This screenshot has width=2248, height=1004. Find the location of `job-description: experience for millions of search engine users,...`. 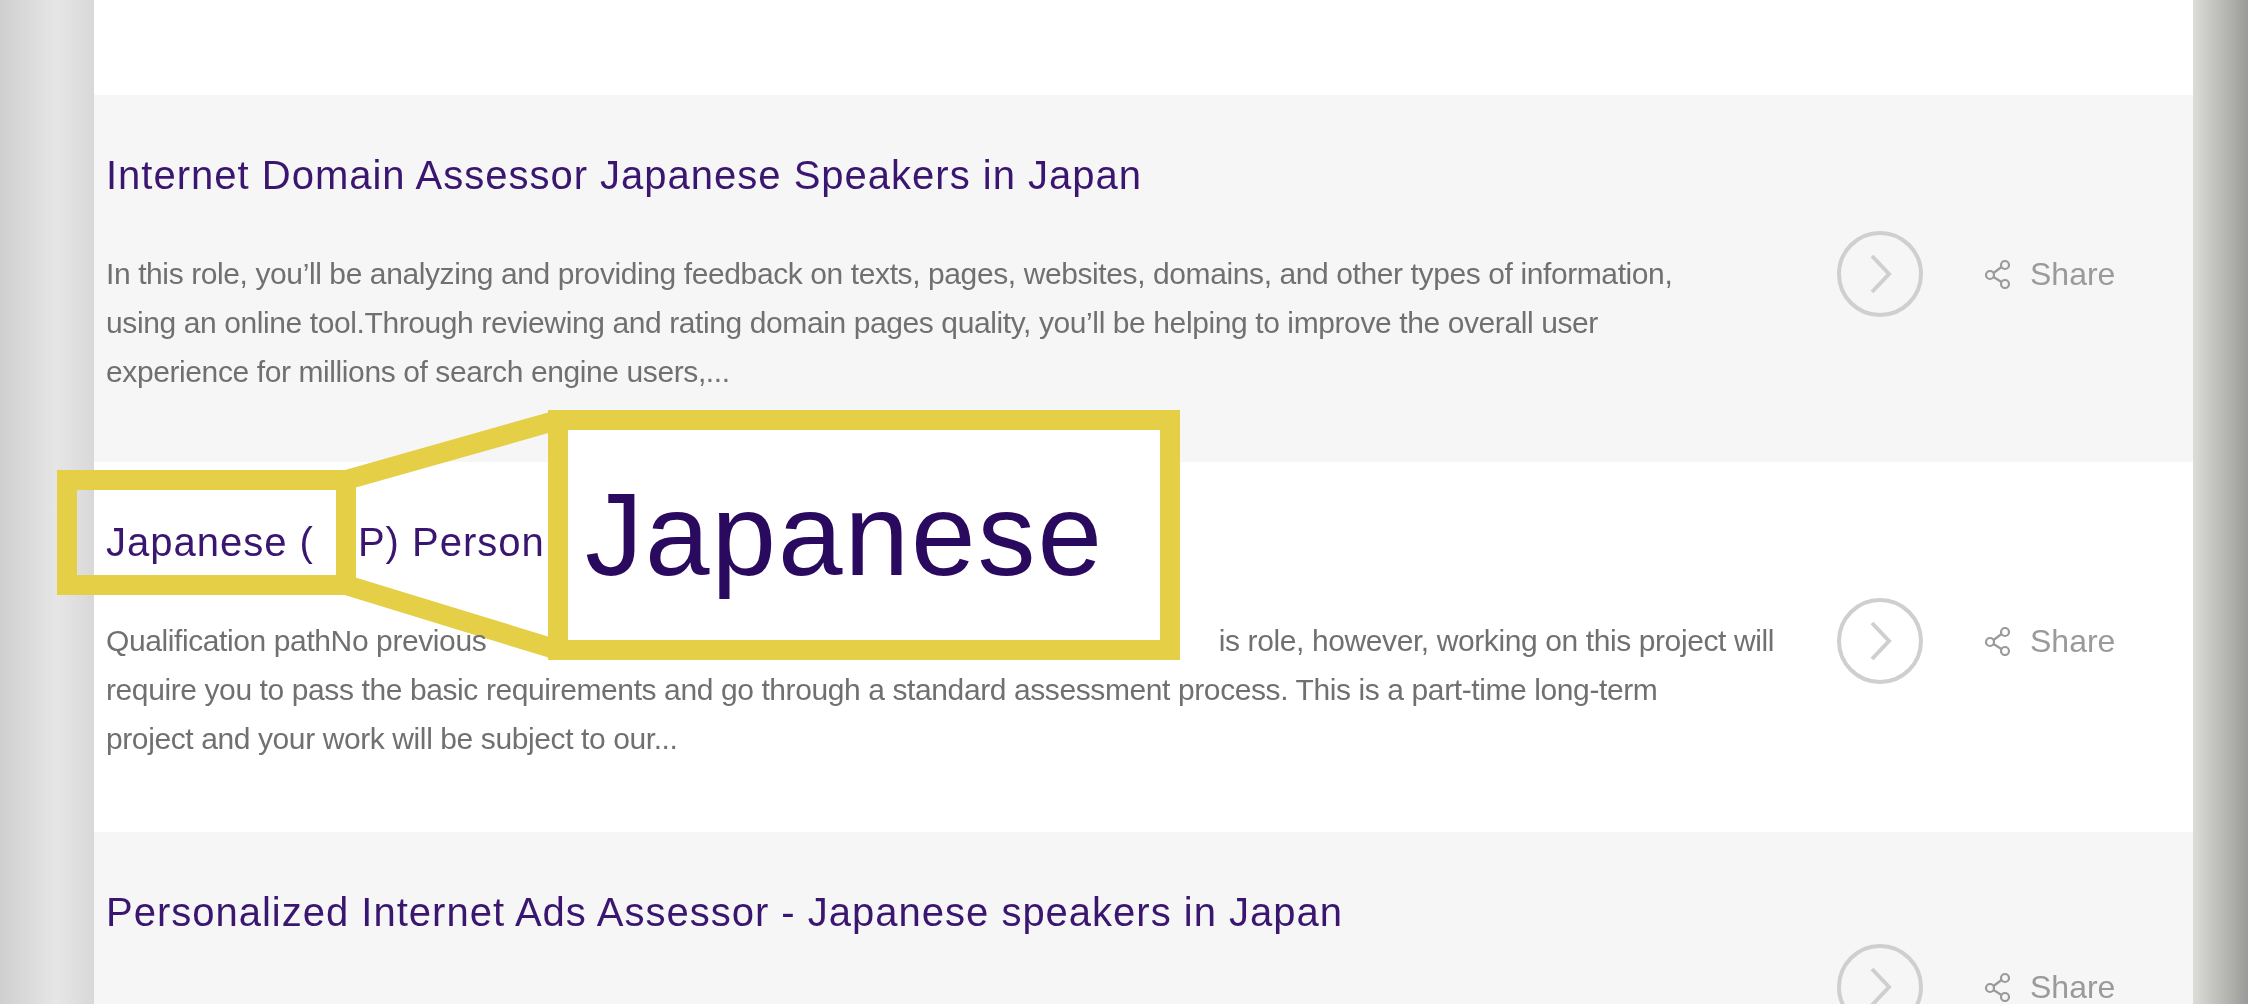

job-description: experience for millions of search engine users,... is located at coordinates (418, 371).